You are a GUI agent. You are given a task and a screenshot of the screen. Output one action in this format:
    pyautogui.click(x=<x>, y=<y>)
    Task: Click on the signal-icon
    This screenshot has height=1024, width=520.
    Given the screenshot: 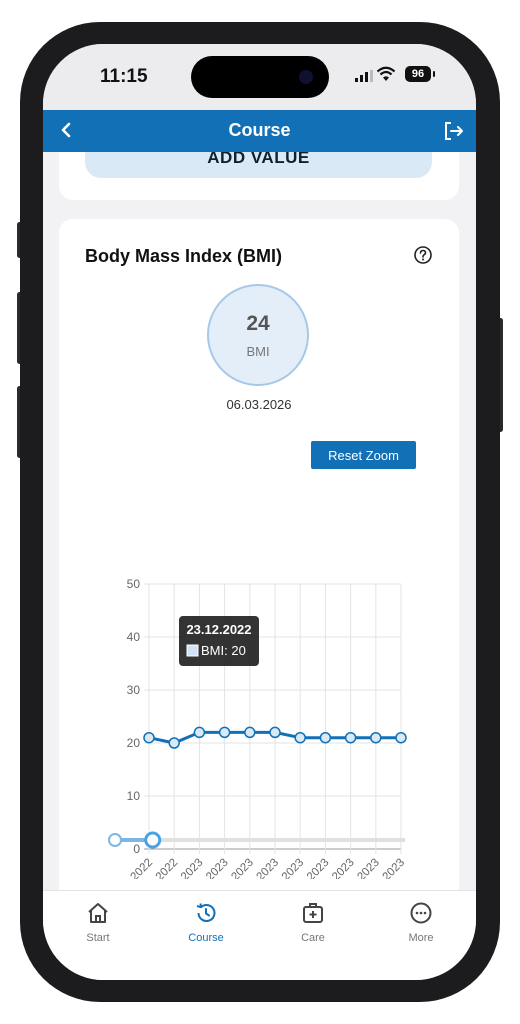 What is the action you would take?
    pyautogui.click(x=364, y=76)
    